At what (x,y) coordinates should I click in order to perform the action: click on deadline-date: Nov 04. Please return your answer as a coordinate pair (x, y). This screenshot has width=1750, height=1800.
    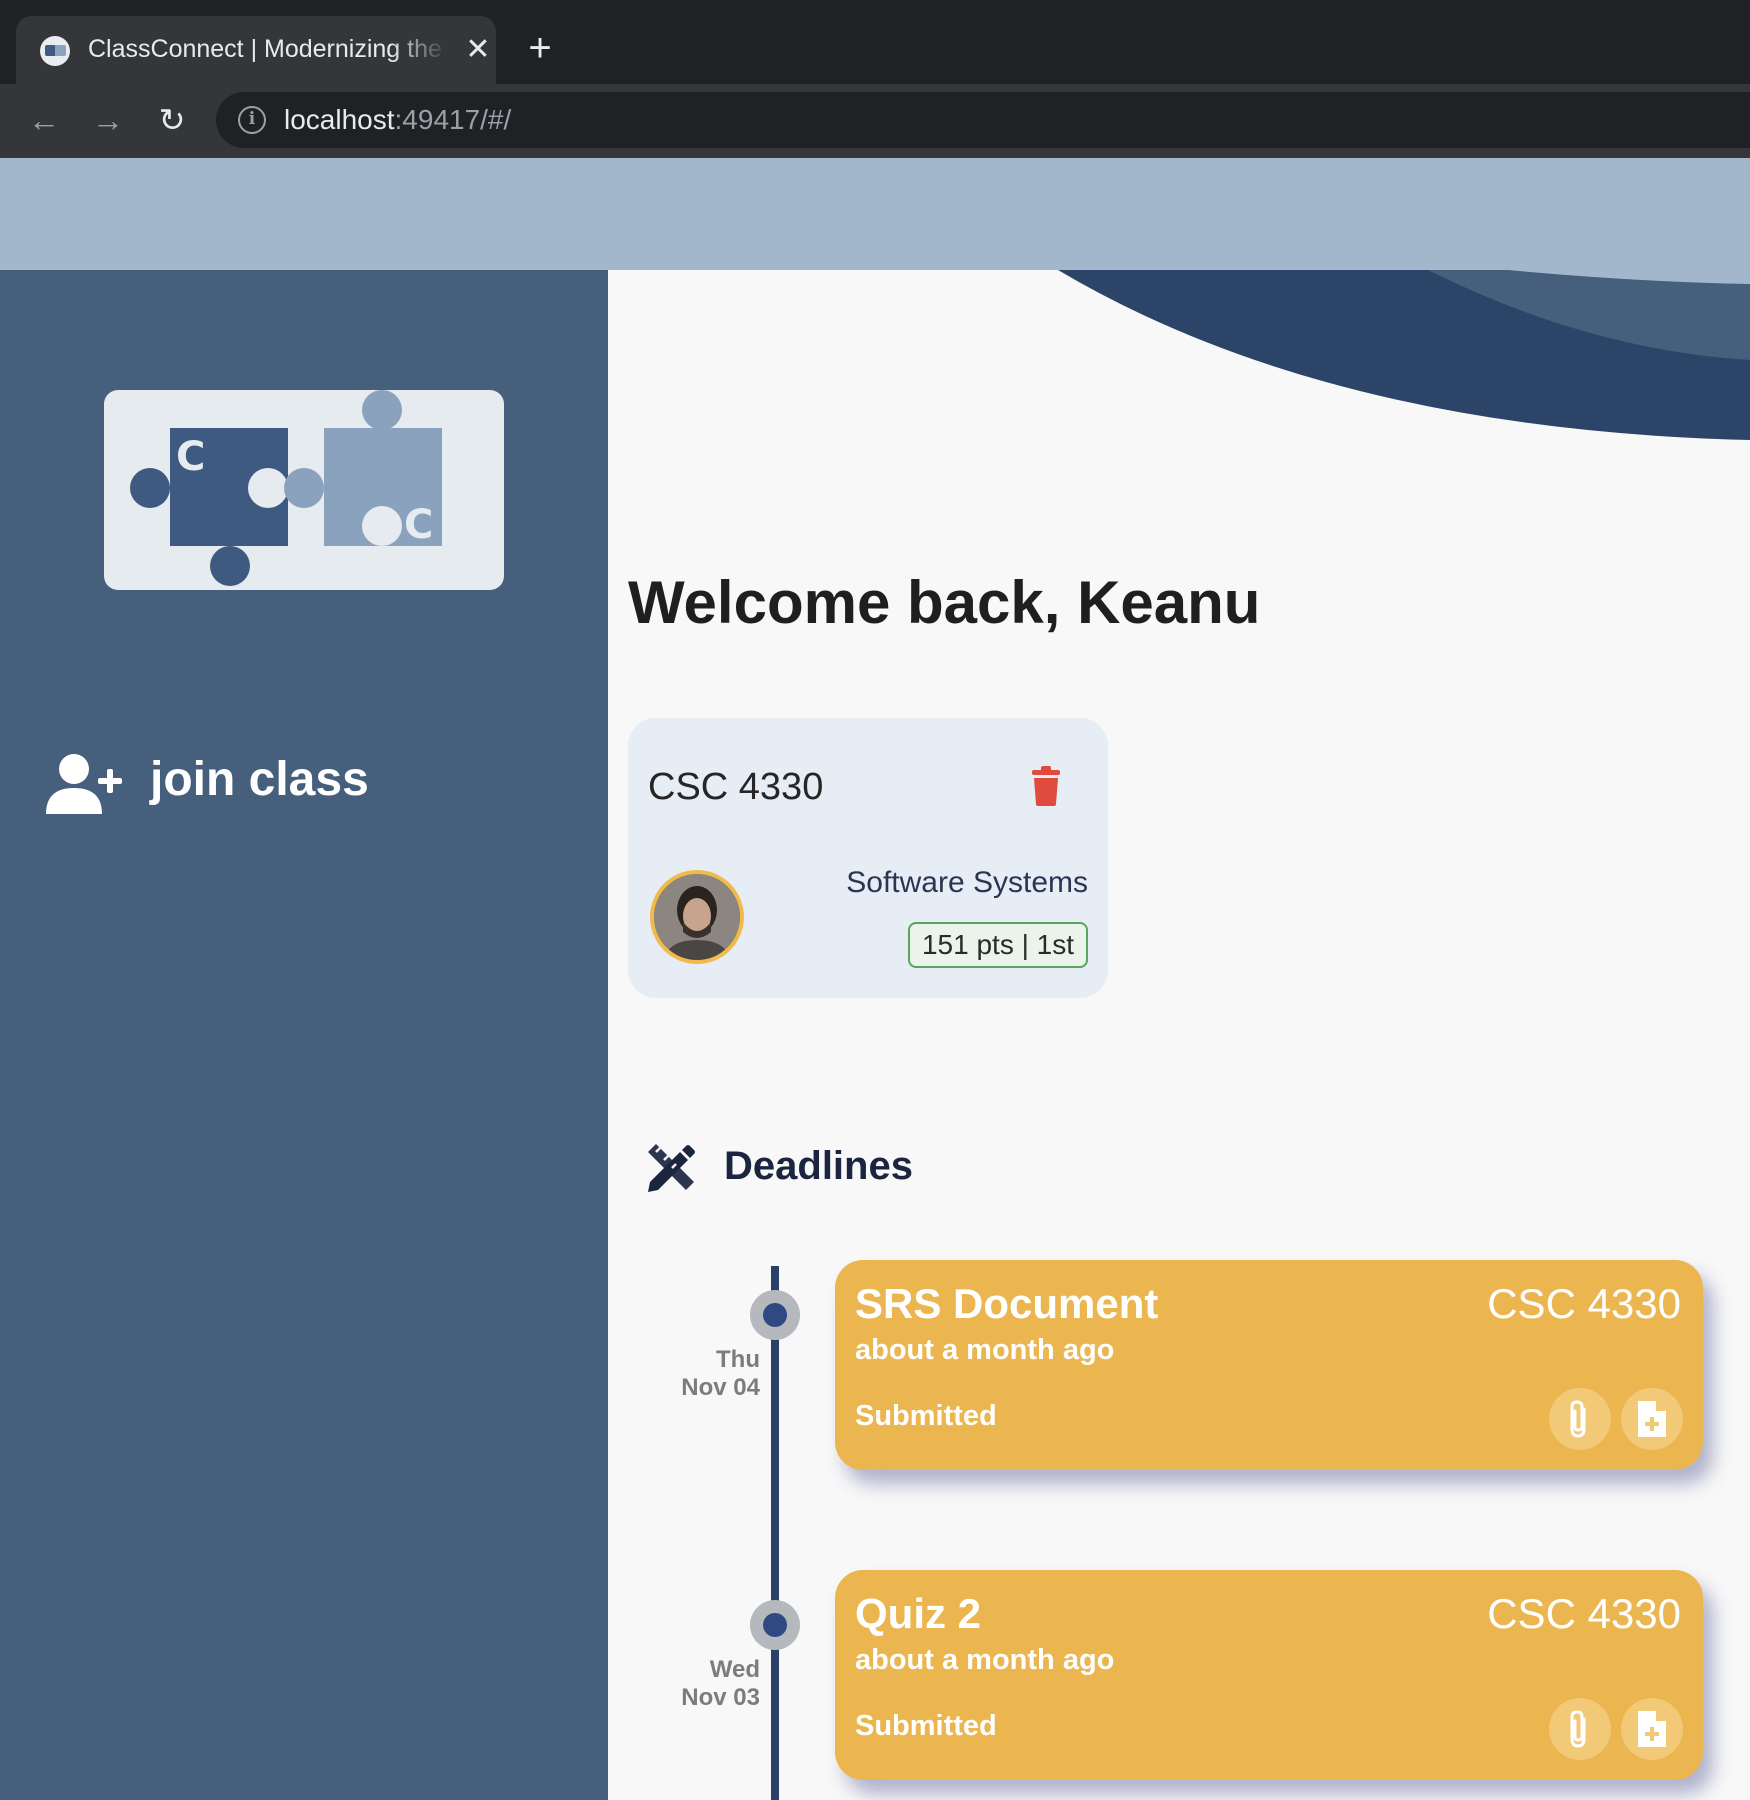
    Looking at the image, I should click on (720, 1387).